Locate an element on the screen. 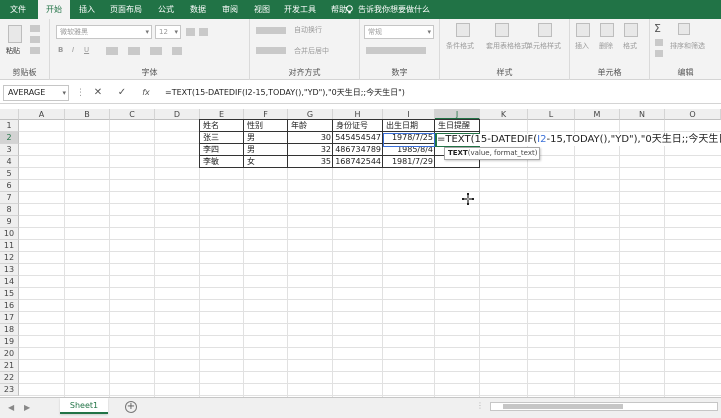 This screenshot has width=721, height=418. prev-sheet-icon: ◀ is located at coordinates (11, 407).